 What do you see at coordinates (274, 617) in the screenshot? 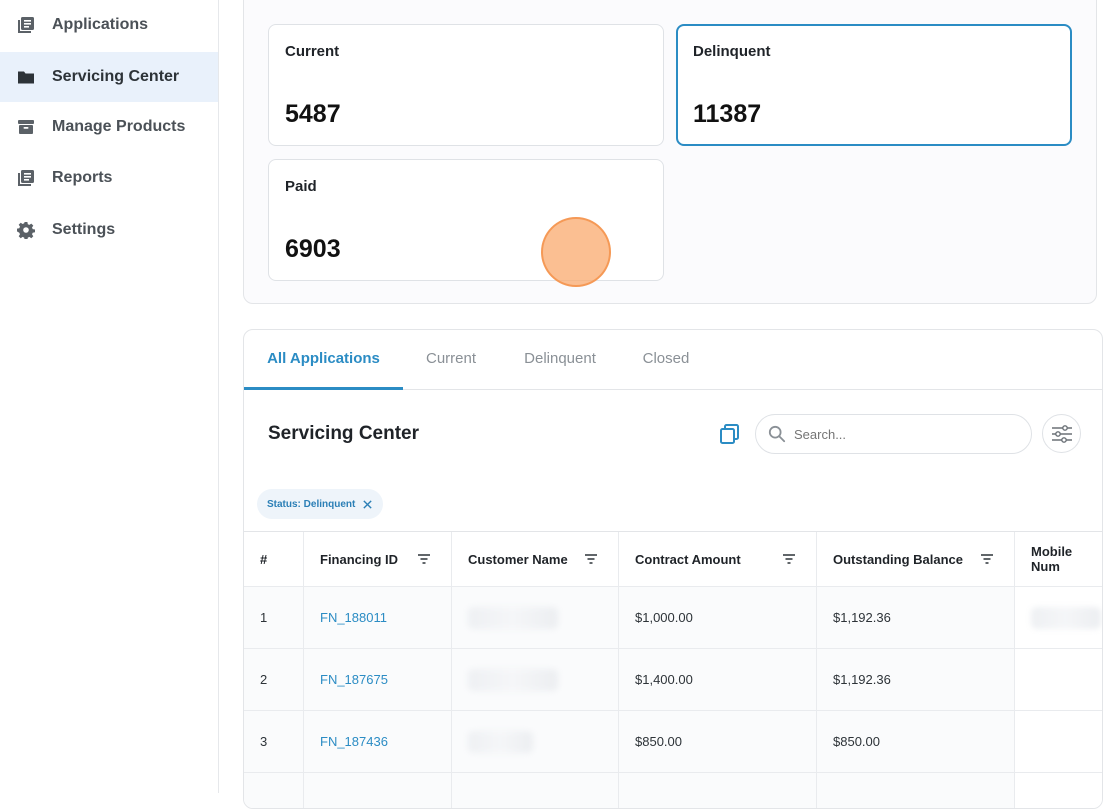
I see `row-index: 1` at bounding box center [274, 617].